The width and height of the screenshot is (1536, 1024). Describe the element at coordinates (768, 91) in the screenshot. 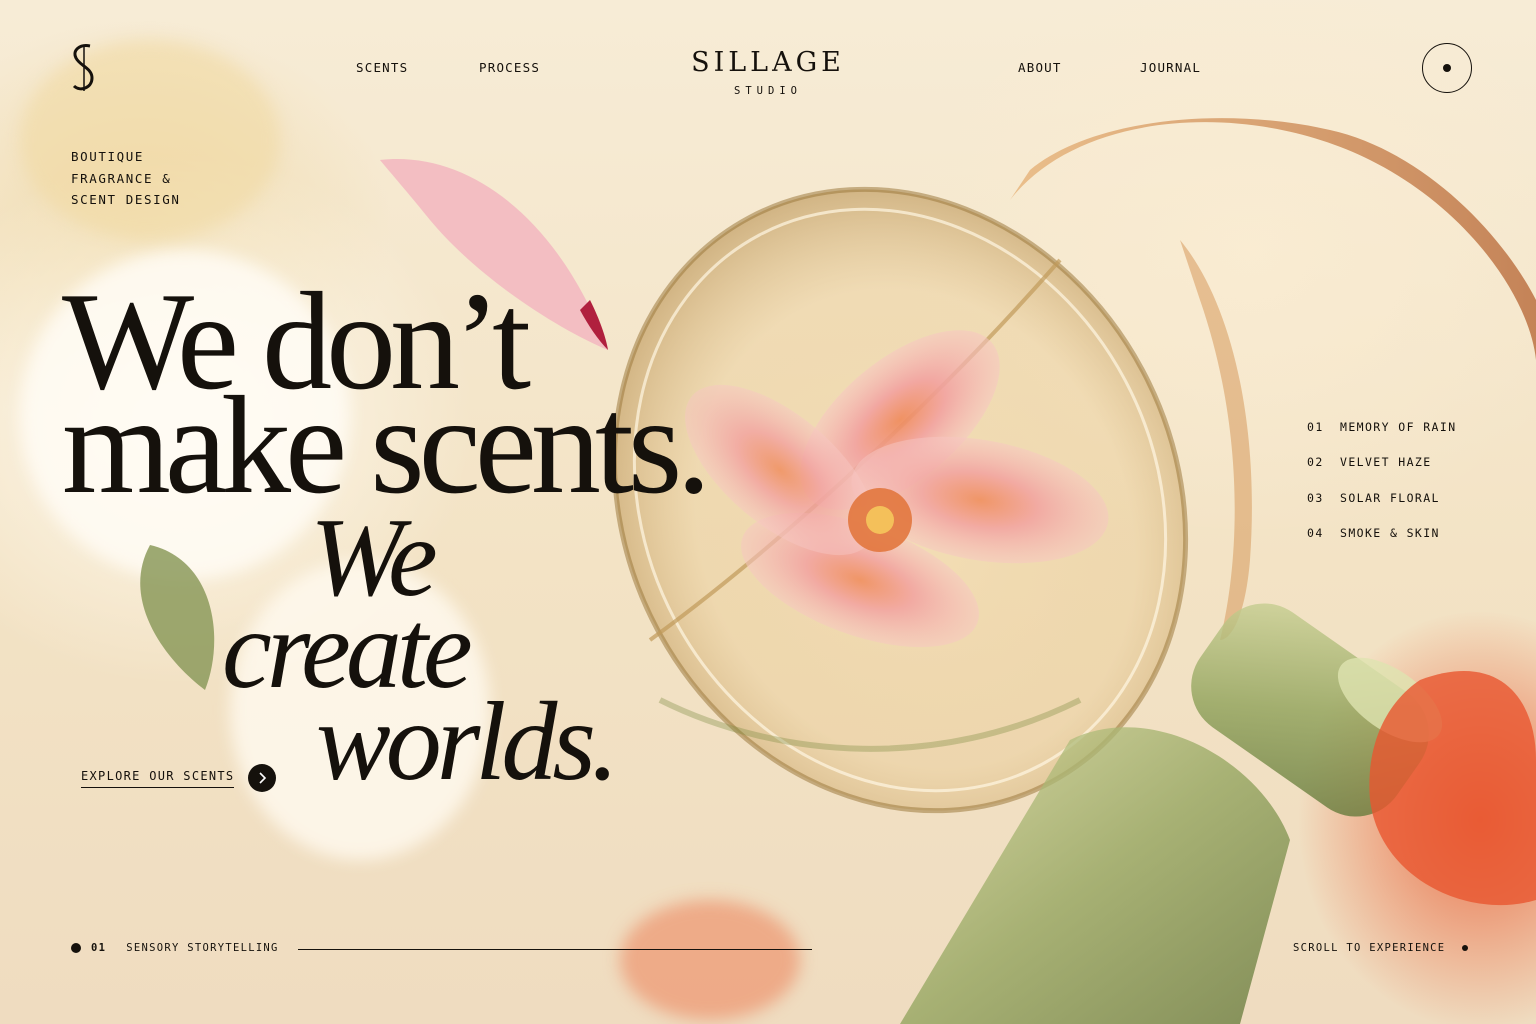

I see `brand-subtitle: STUDIO` at that location.